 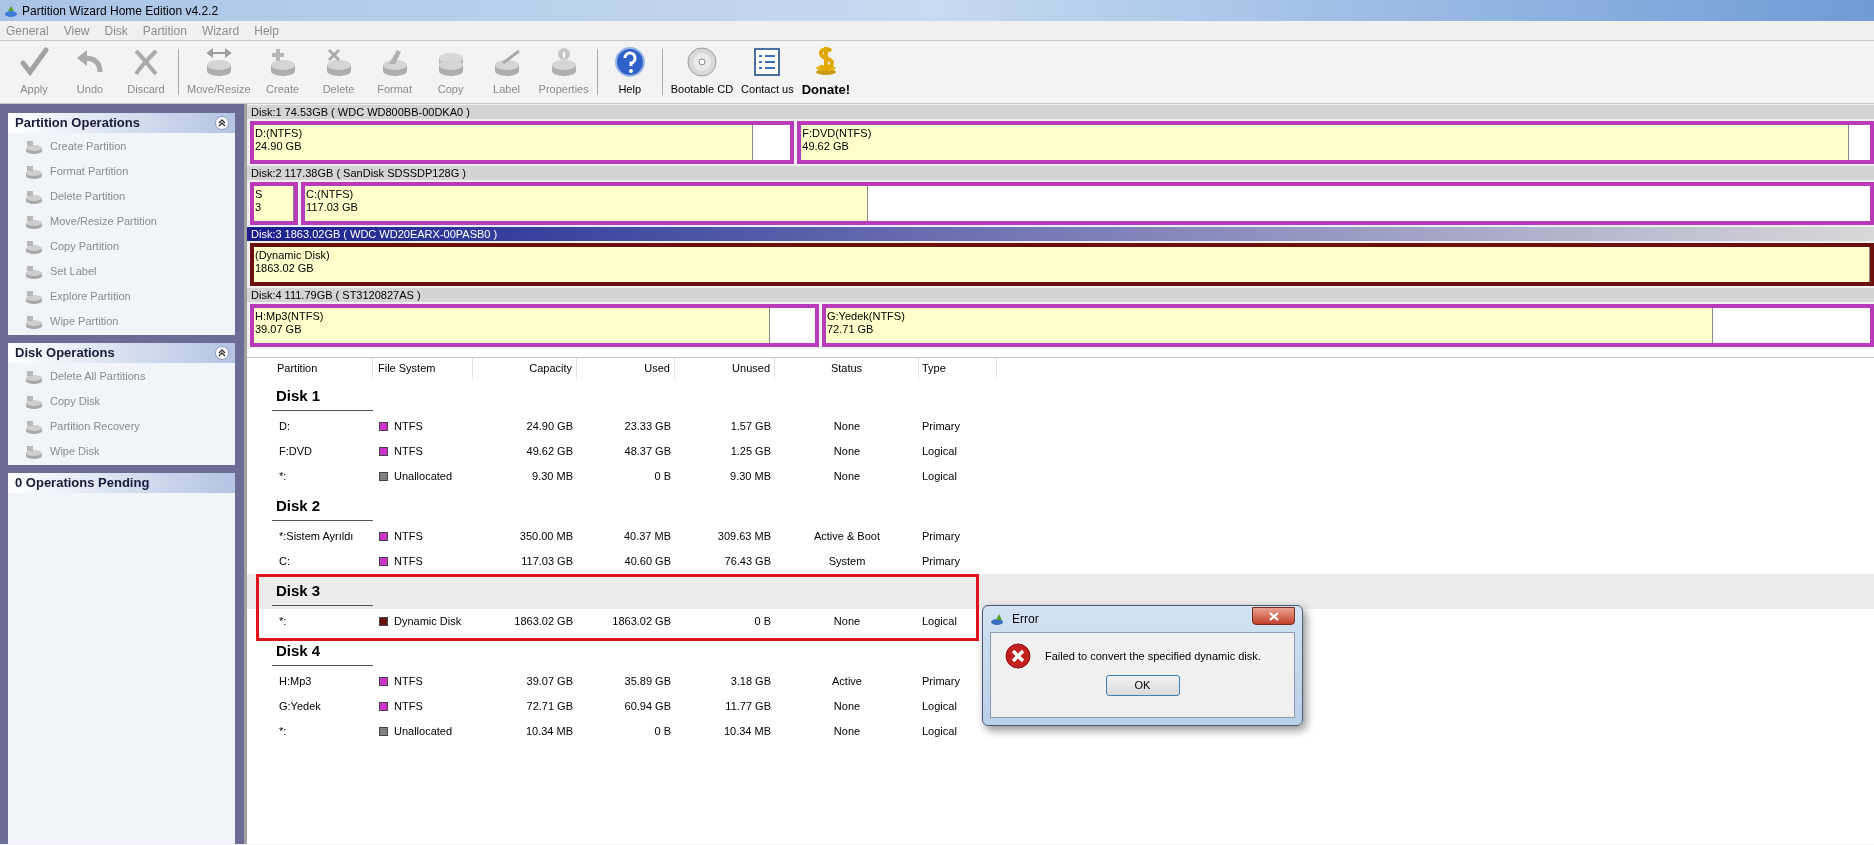 What do you see at coordinates (750, 451) in the screenshot?
I see `table-cell: 1.25 GB` at bounding box center [750, 451].